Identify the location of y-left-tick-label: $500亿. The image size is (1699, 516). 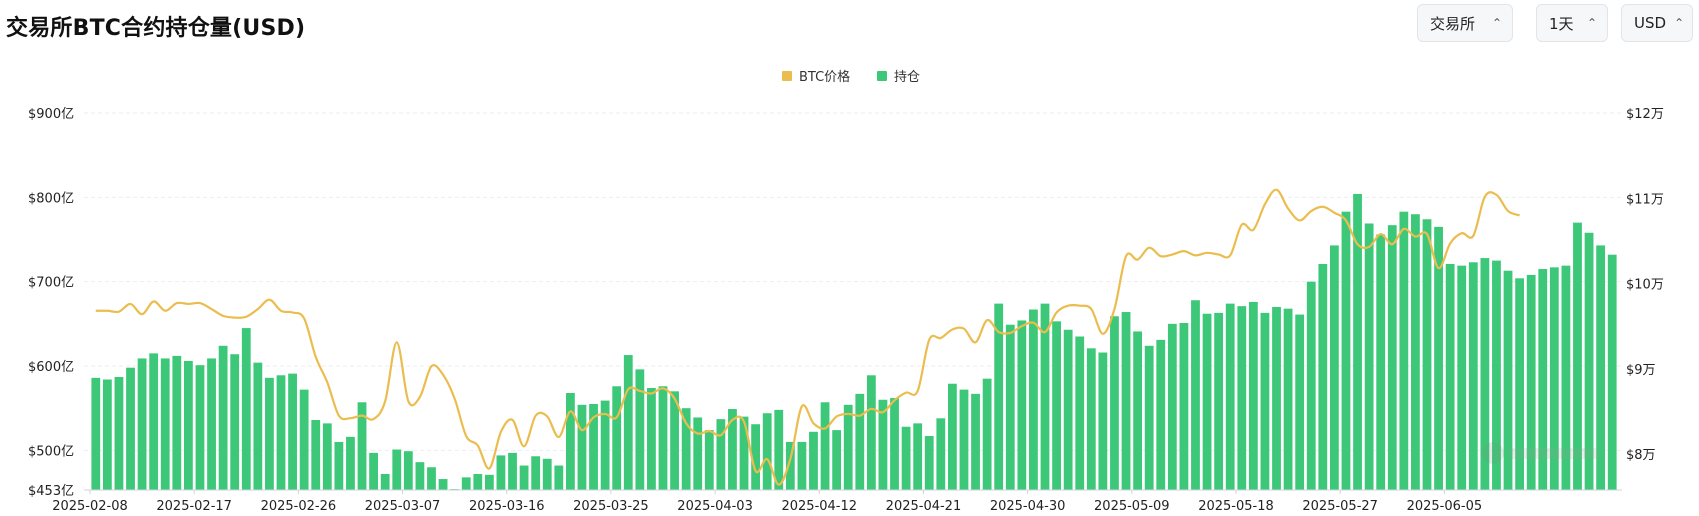
(51, 451).